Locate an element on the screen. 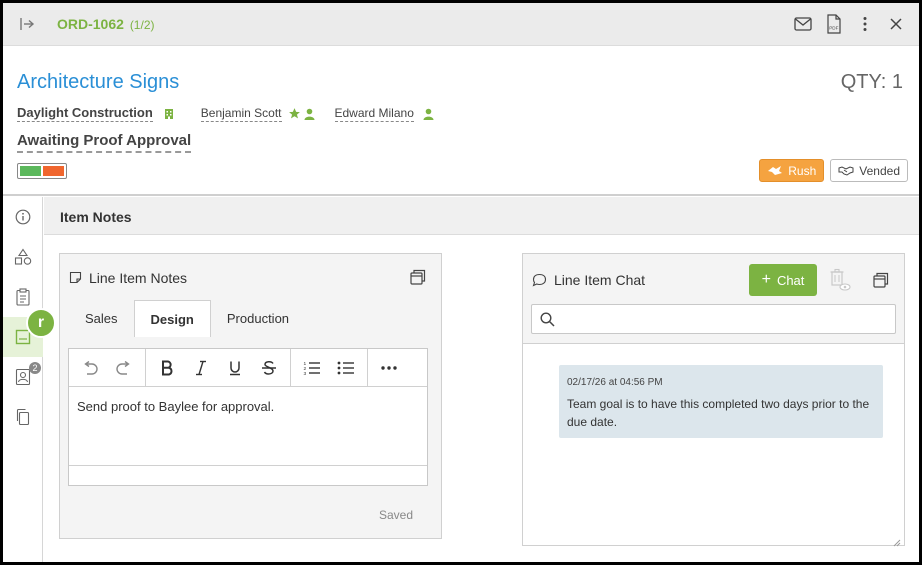 This screenshot has width=922, height=565. notes-panel-title: Line Item Notes is located at coordinates (138, 278).